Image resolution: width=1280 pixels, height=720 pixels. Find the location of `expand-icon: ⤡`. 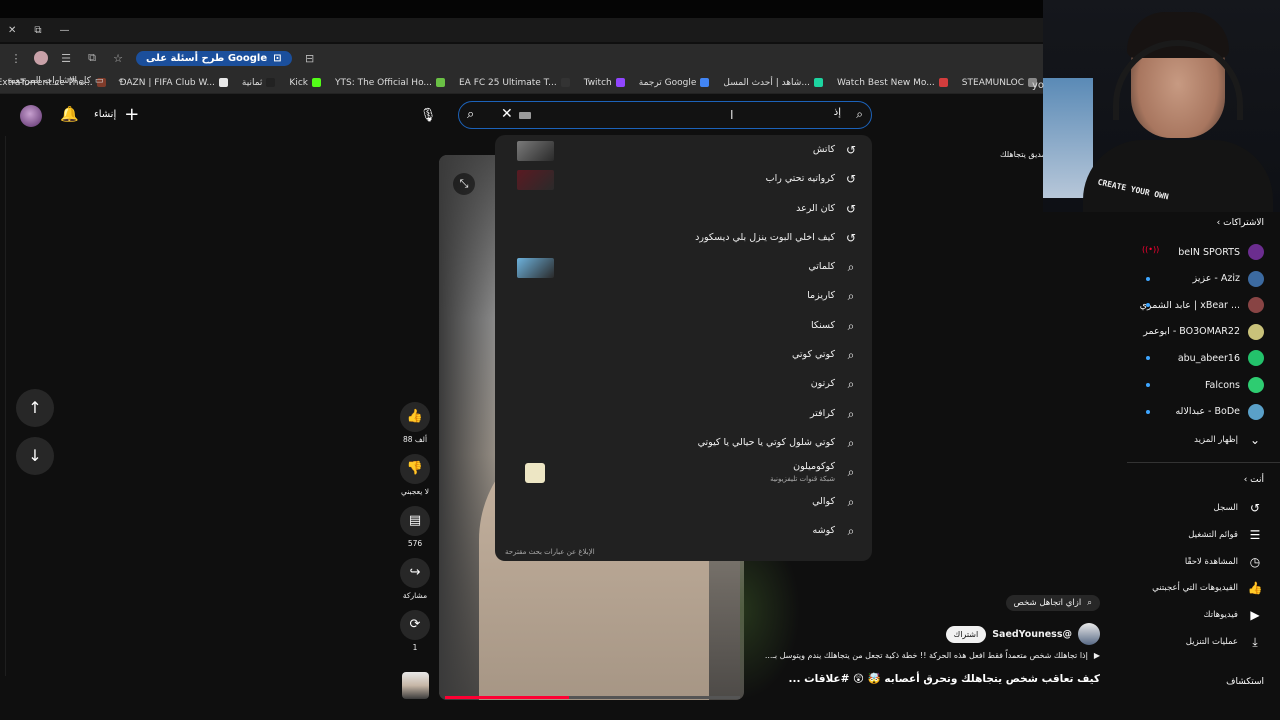

expand-icon: ⤡ is located at coordinates (464, 184).